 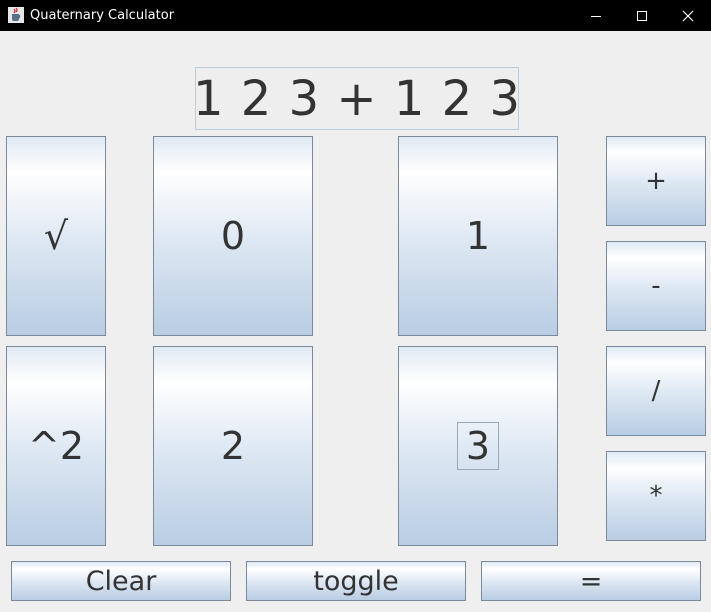 I want to click on focus-indicator: 3, so click(x=478, y=446).